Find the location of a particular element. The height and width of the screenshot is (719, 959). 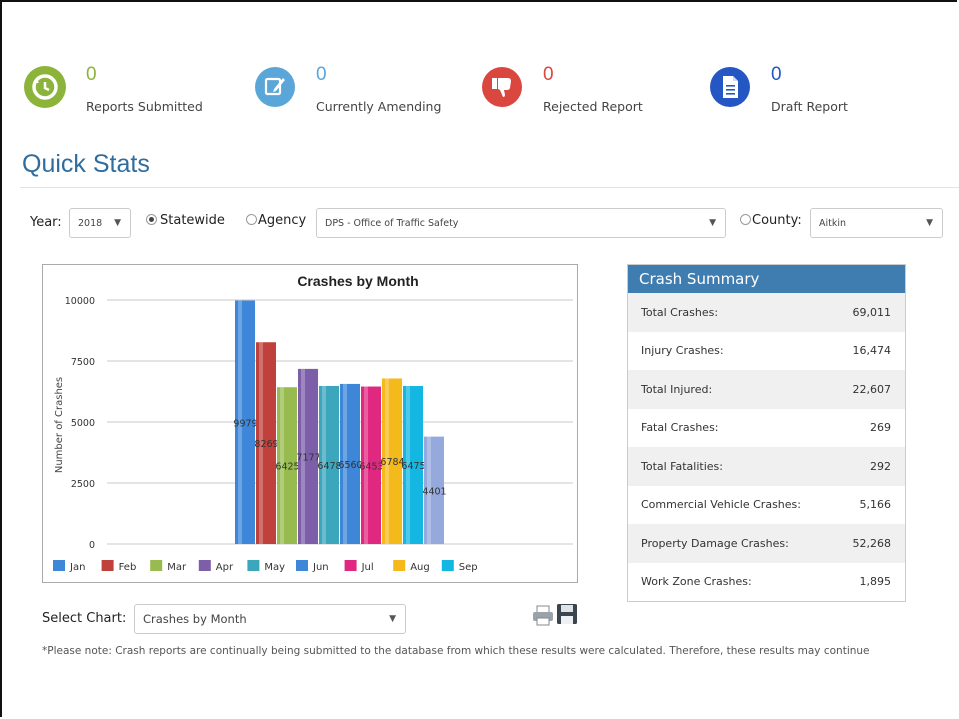

summary-row: Commercial Vehicle Crashes: 5,166 is located at coordinates (766, 505).